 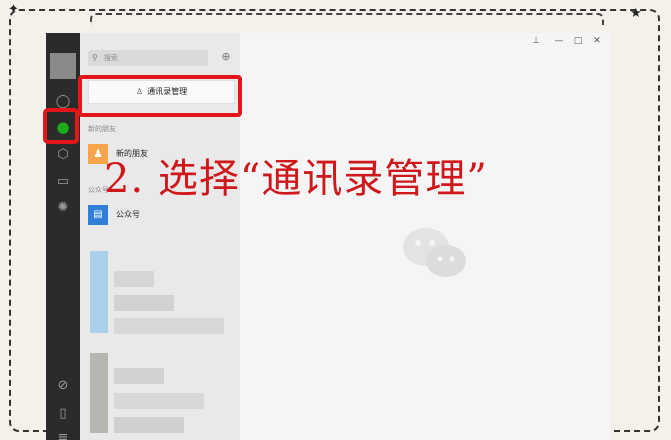 I want to click on add-contact-icon: ⊕, so click(x=226, y=57).